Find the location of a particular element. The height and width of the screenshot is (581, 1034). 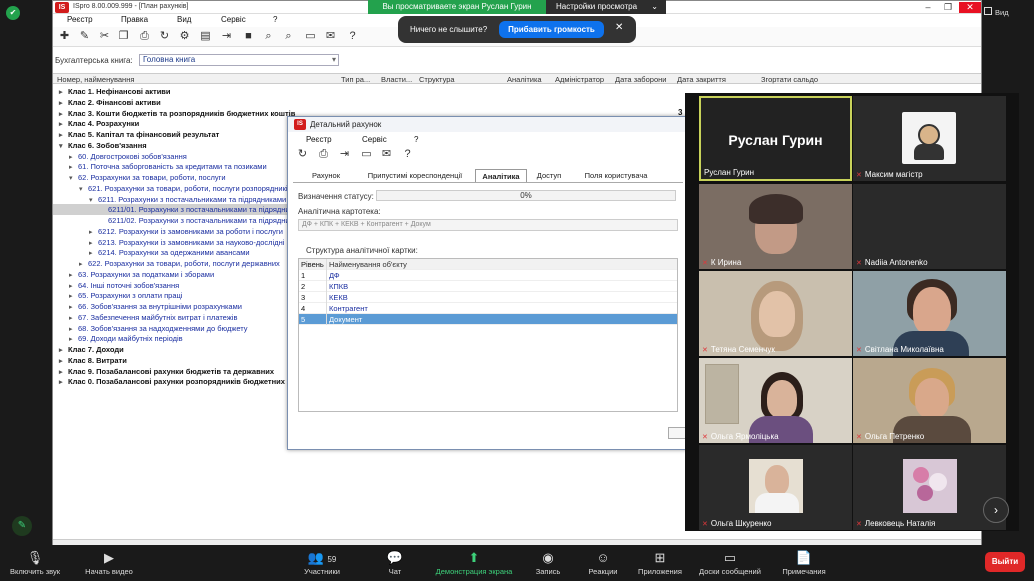

menu-pravka: Правка is located at coordinates (134, 19).